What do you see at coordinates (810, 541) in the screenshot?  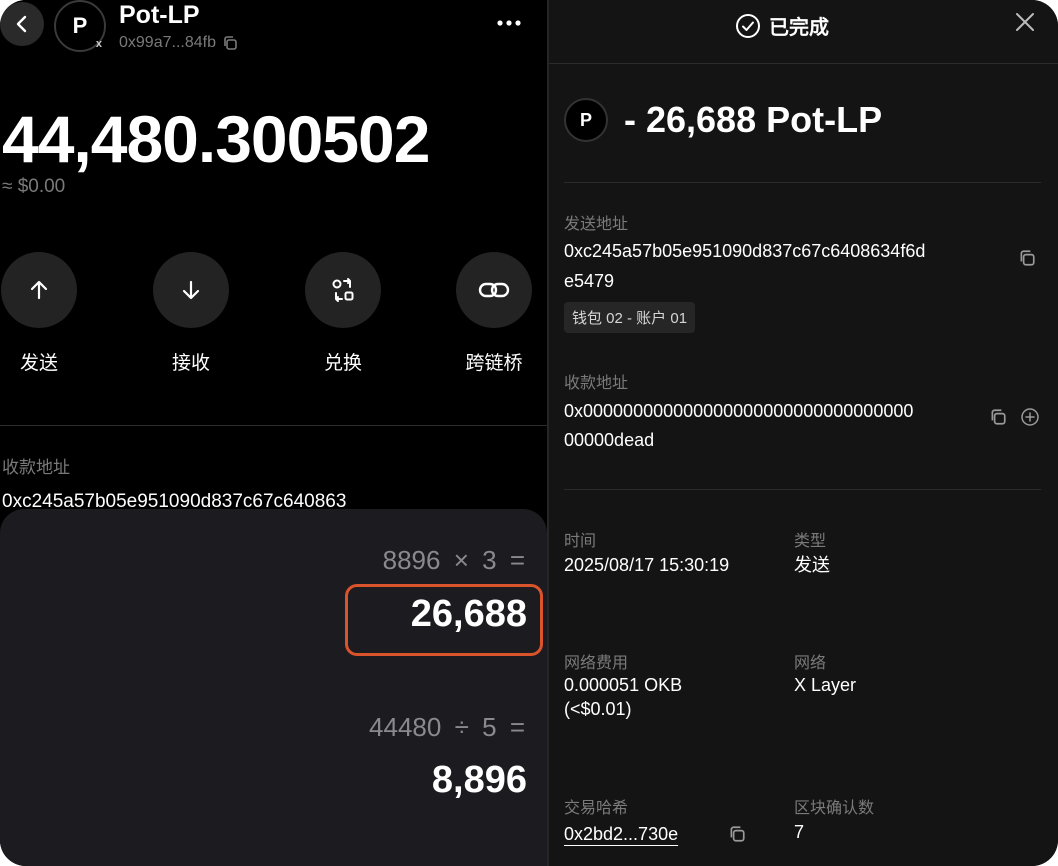 I see `type-label: 类型` at bounding box center [810, 541].